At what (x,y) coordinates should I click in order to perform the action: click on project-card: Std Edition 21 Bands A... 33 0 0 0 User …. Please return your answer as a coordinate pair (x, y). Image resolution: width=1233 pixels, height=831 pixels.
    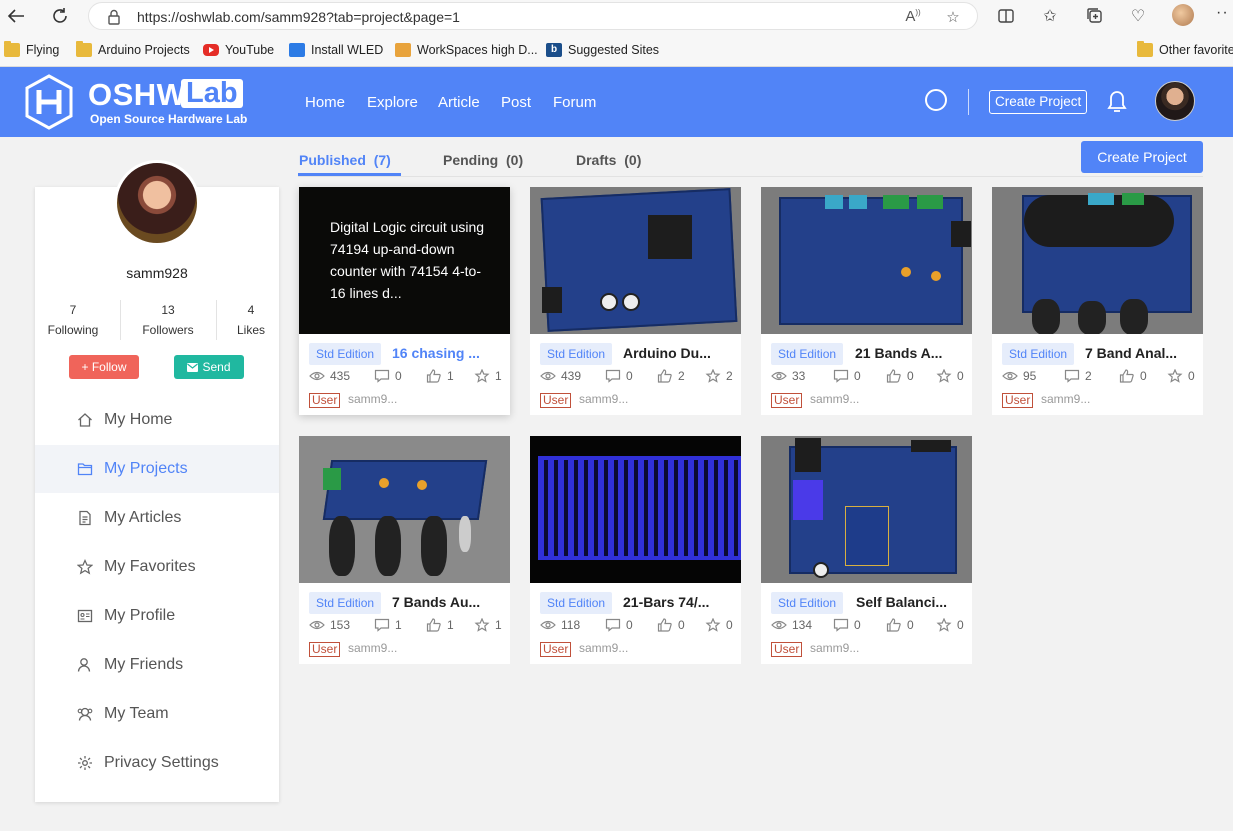
    Looking at the image, I should click on (866, 301).